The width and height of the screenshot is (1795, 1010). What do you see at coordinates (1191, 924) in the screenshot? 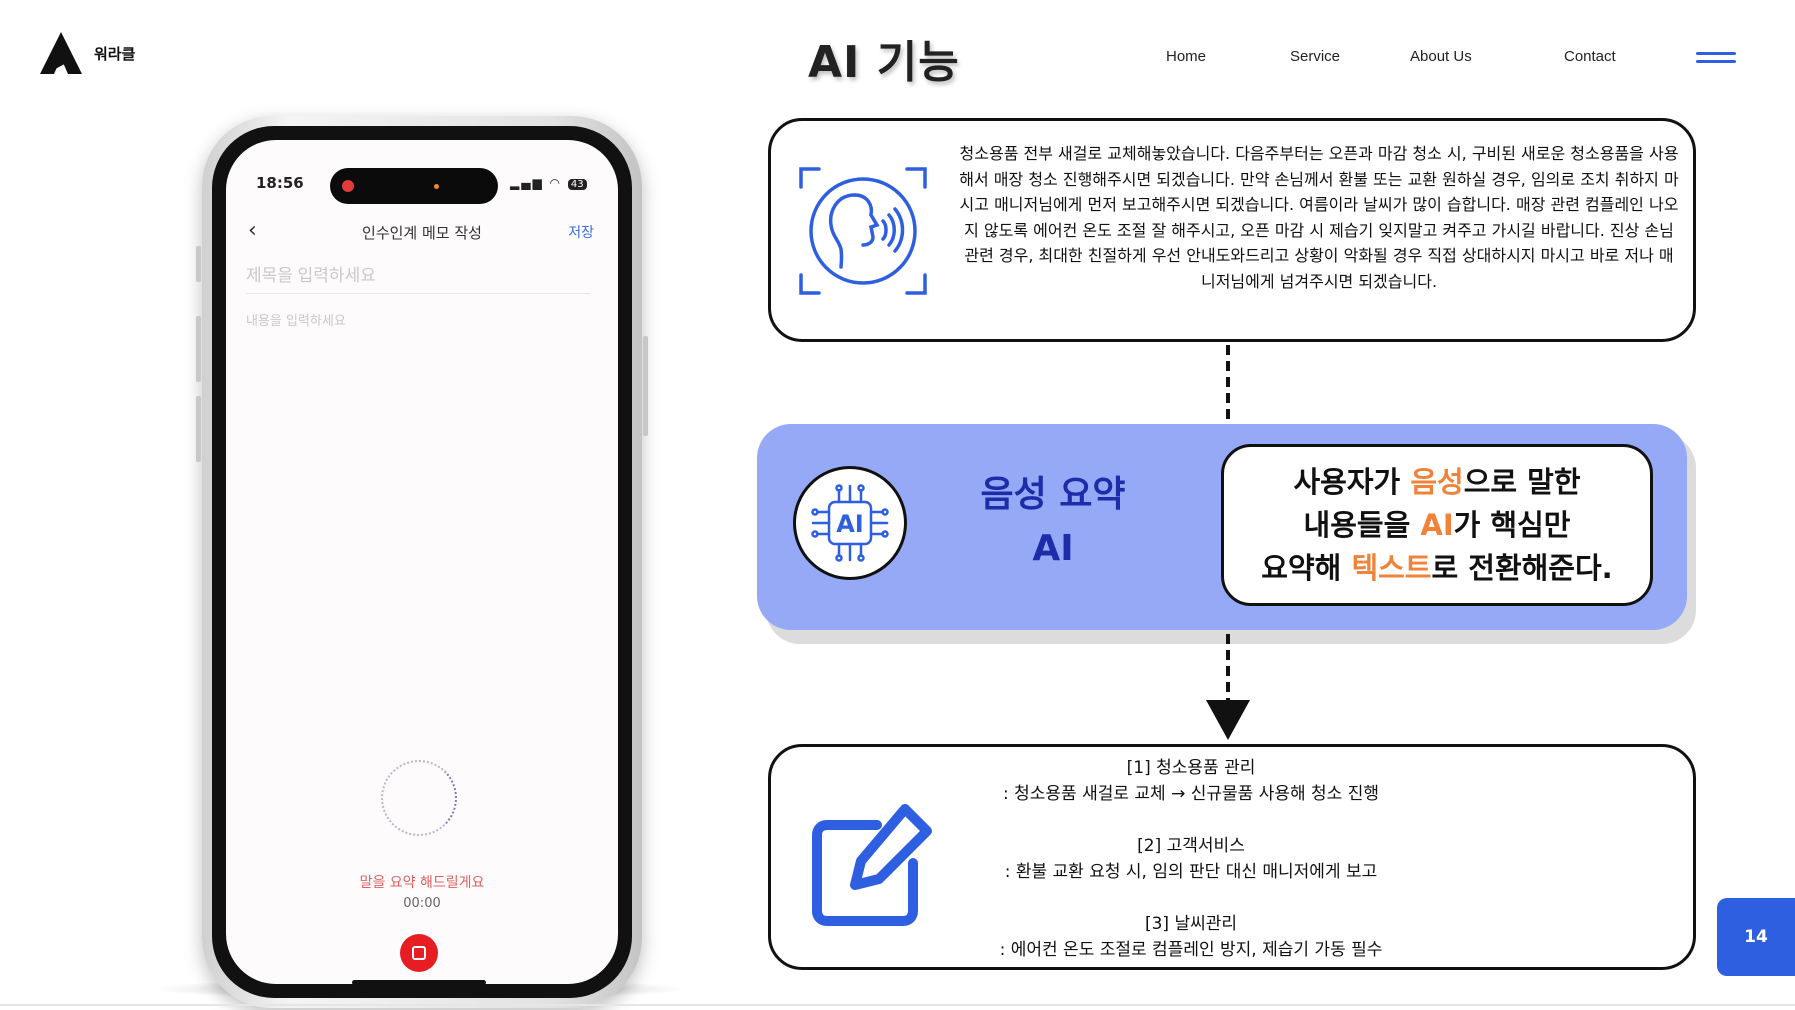
I see `summary-heading: [3] 날씨관리` at bounding box center [1191, 924].